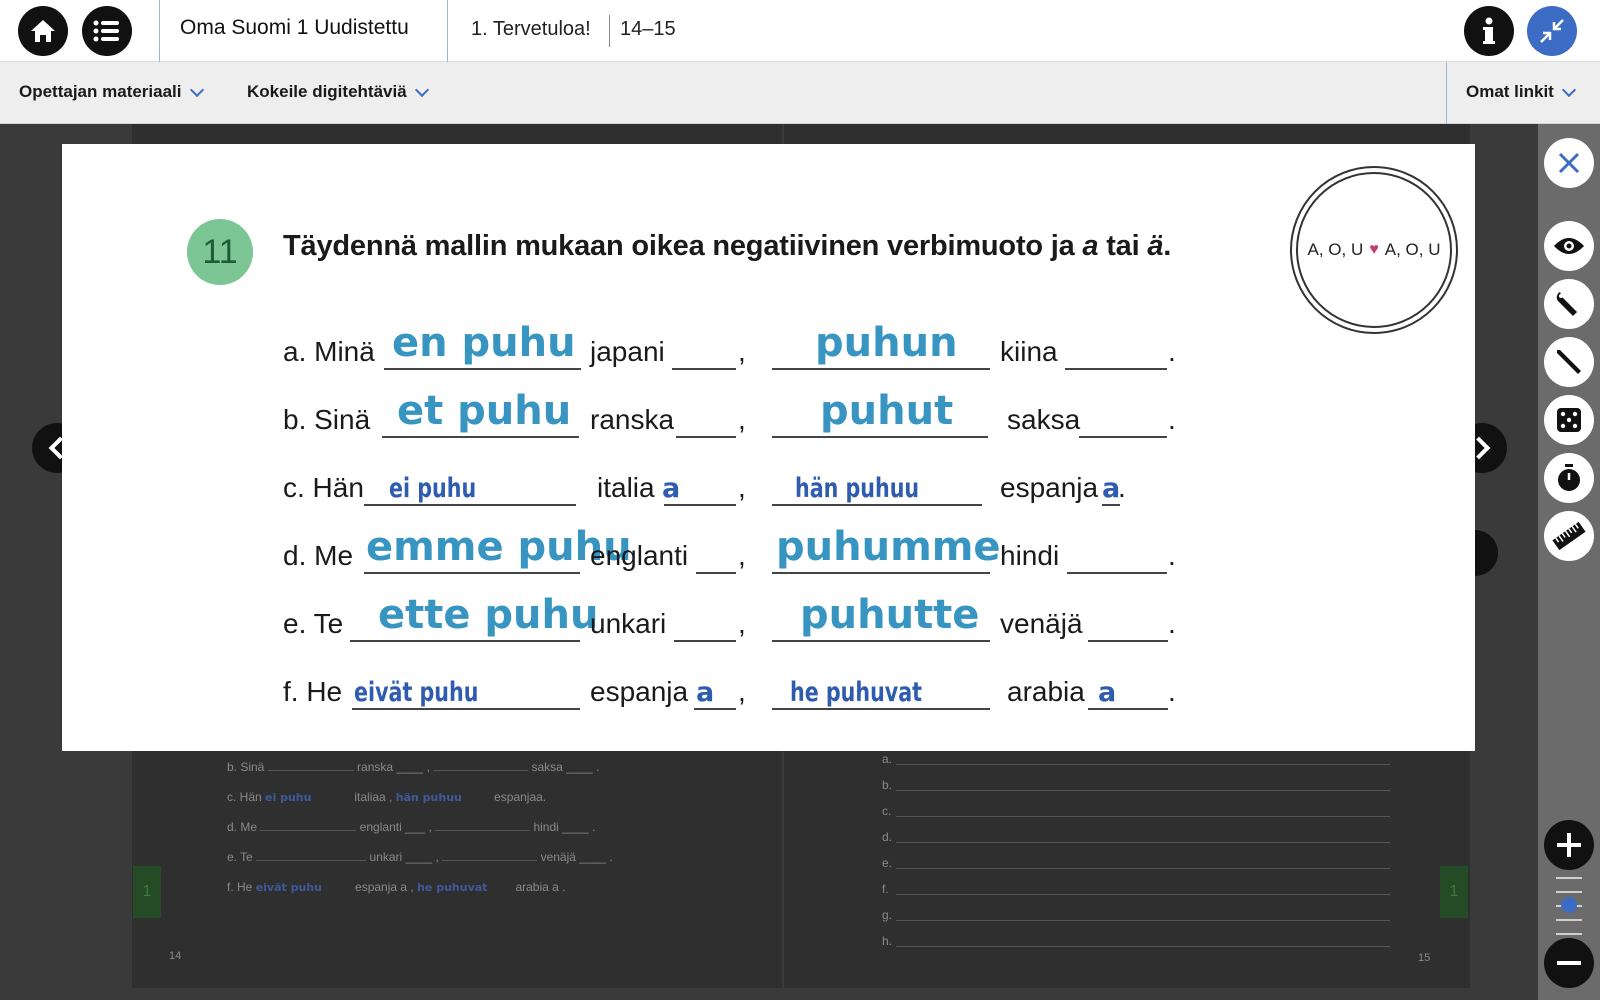 This screenshot has width=1600, height=1000. What do you see at coordinates (1044, 419) in the screenshot?
I see `language-word: saksa` at bounding box center [1044, 419].